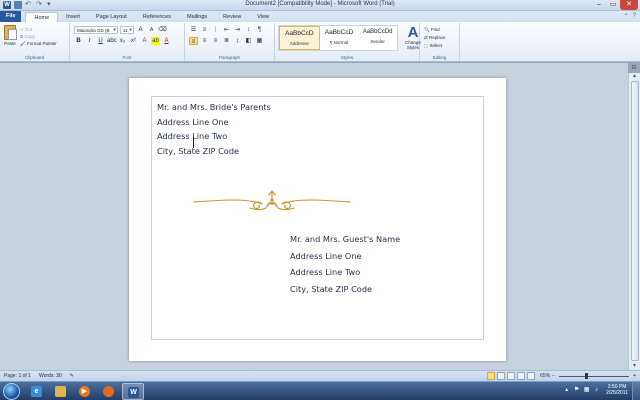  Describe the element at coordinates (435, 46) in the screenshot. I see `select-button: ⬚ Select` at that location.